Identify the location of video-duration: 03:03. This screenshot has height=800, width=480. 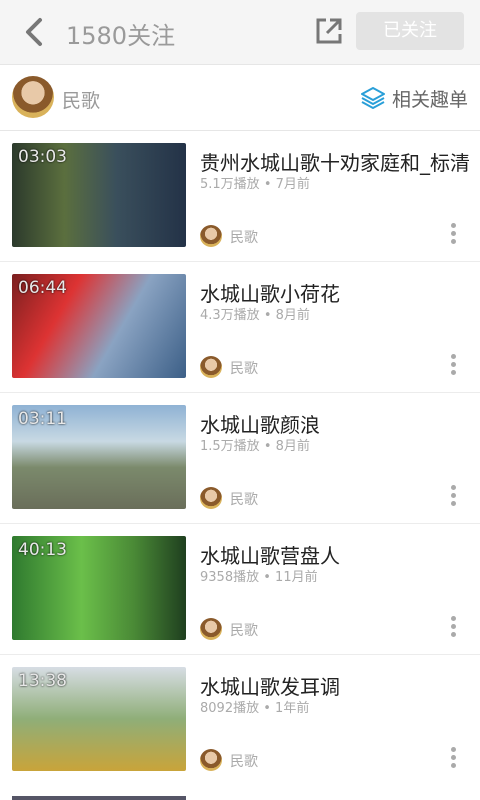
(42, 157).